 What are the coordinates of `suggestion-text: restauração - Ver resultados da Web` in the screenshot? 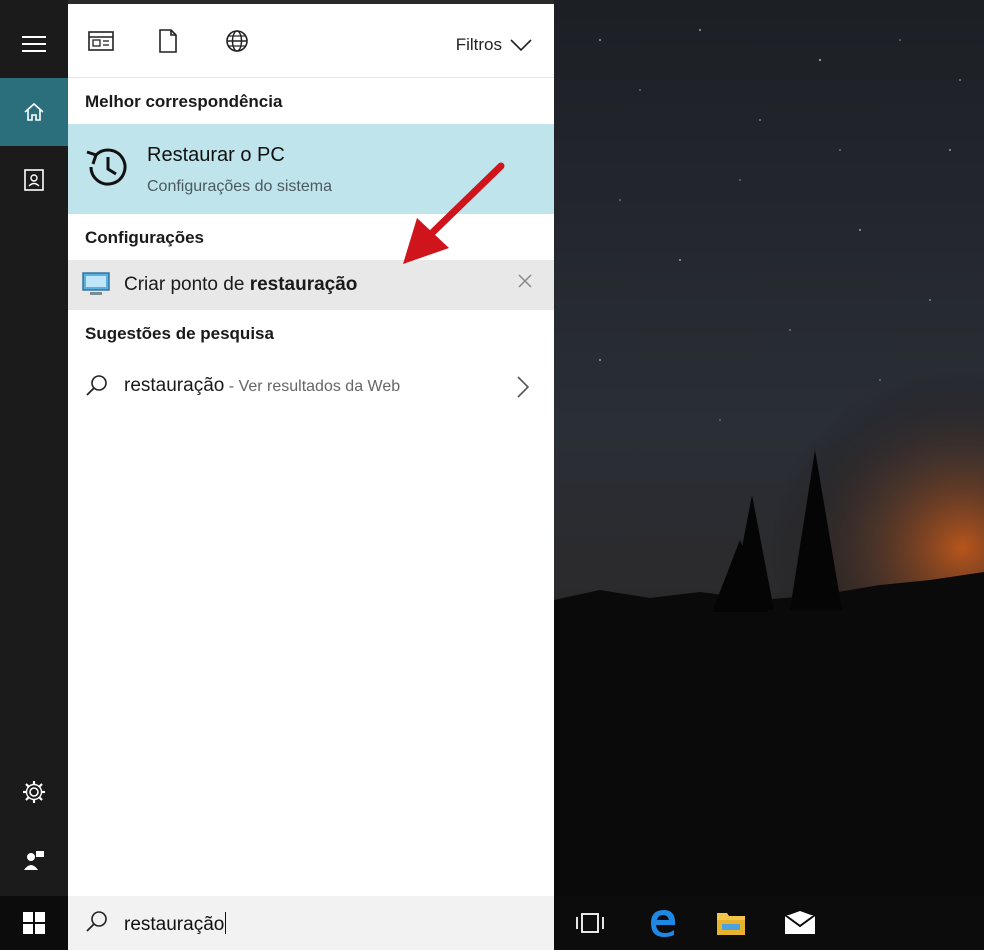 It's located at (262, 386).